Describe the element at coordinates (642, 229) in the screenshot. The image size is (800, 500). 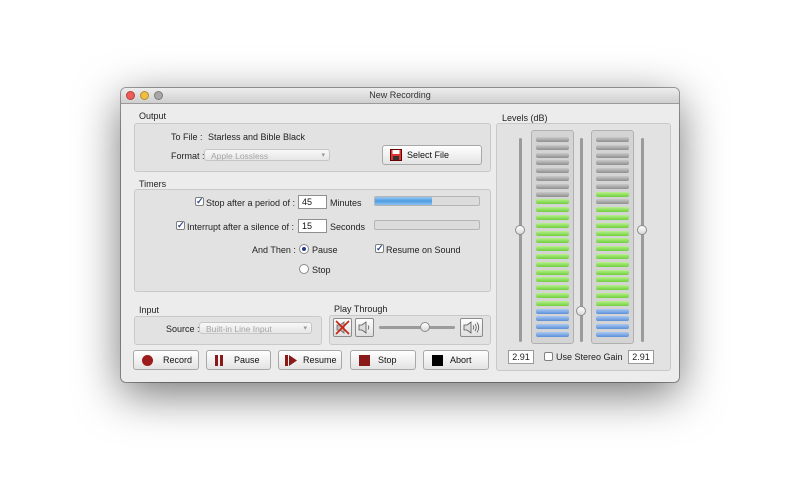
I see `right-gain-knob` at that location.